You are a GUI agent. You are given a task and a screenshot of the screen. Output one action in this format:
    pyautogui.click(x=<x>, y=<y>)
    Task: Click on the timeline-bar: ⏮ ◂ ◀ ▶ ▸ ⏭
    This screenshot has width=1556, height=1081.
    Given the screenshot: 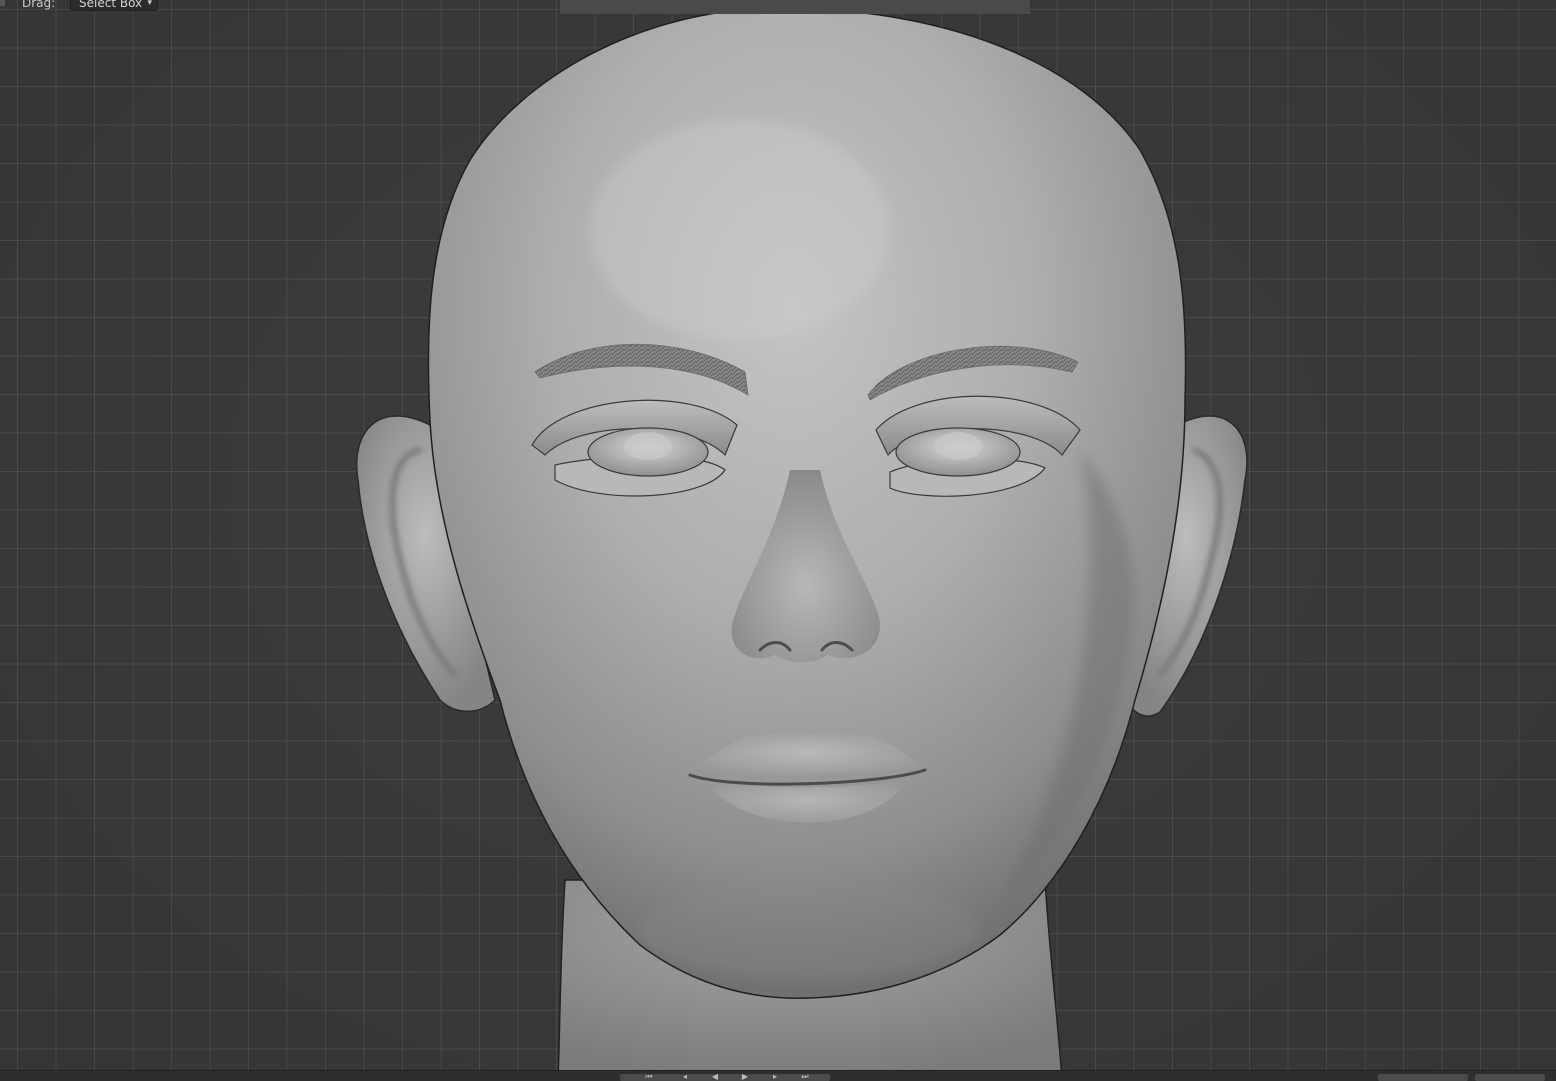 What is the action you would take?
    pyautogui.click(x=778, y=1075)
    